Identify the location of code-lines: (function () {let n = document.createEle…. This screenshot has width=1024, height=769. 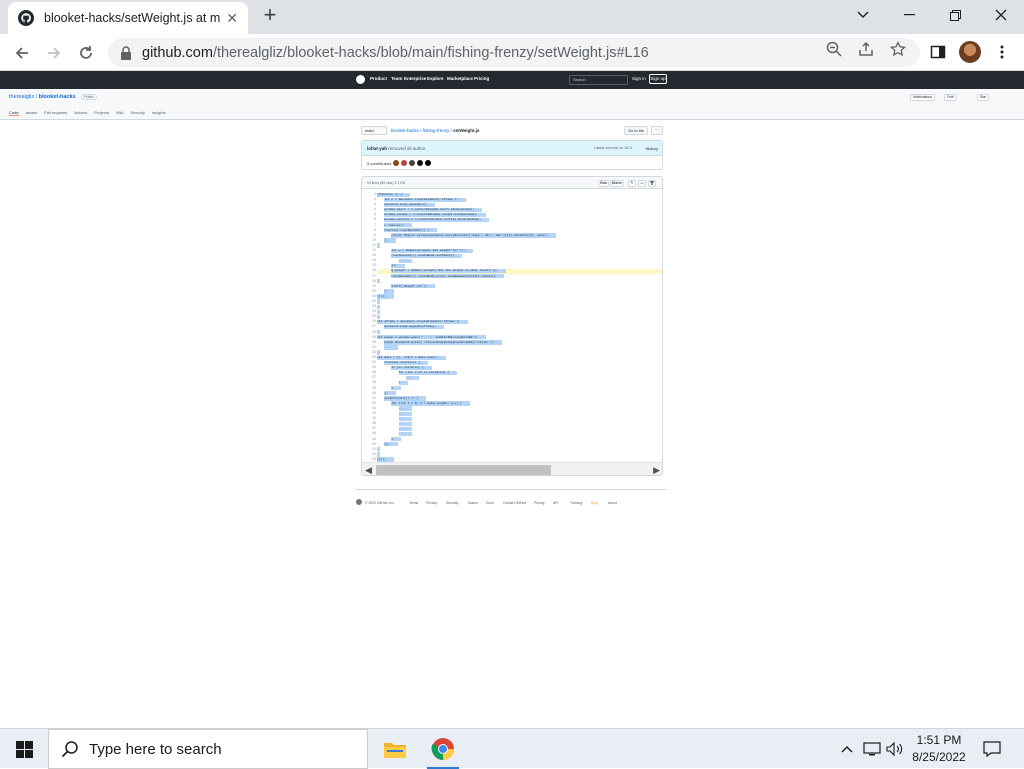
(519, 329).